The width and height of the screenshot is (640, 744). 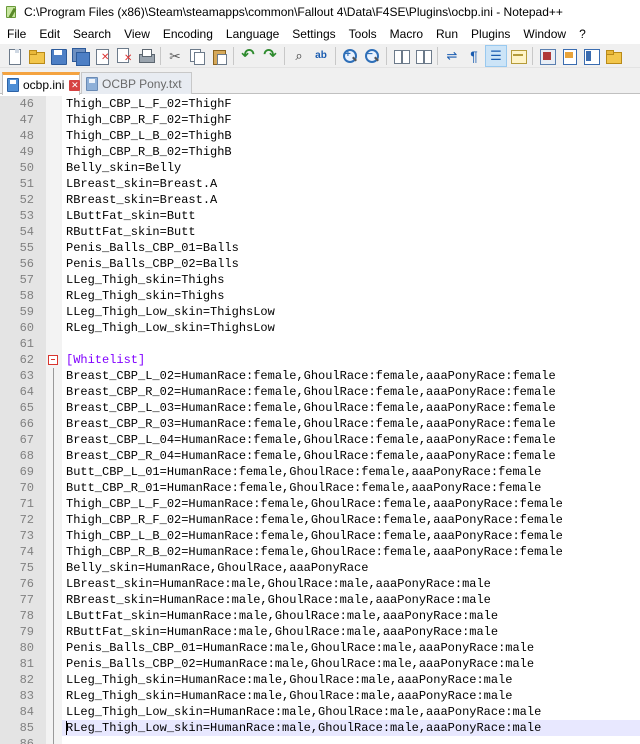 I want to click on editor-line: 52 RBreast_skin=Breast.A, so click(x=320, y=200).